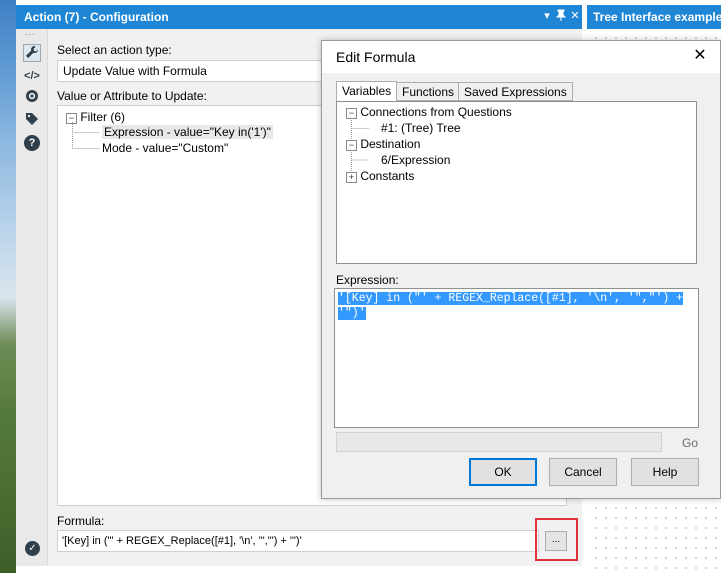 The width and height of the screenshot is (721, 573). Describe the element at coordinates (367, 280) in the screenshot. I see `expression-label: Expression:` at that location.